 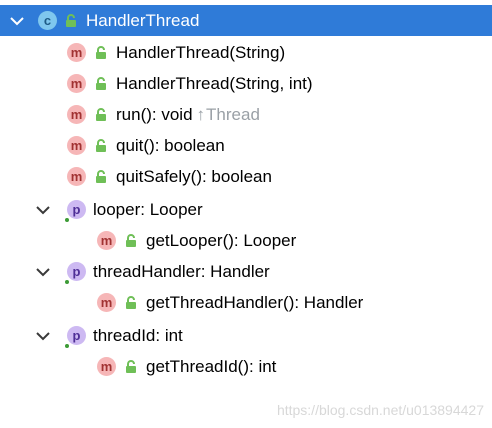 I want to click on tree-row-method: m run(): void ↑Thread, so click(x=246, y=114).